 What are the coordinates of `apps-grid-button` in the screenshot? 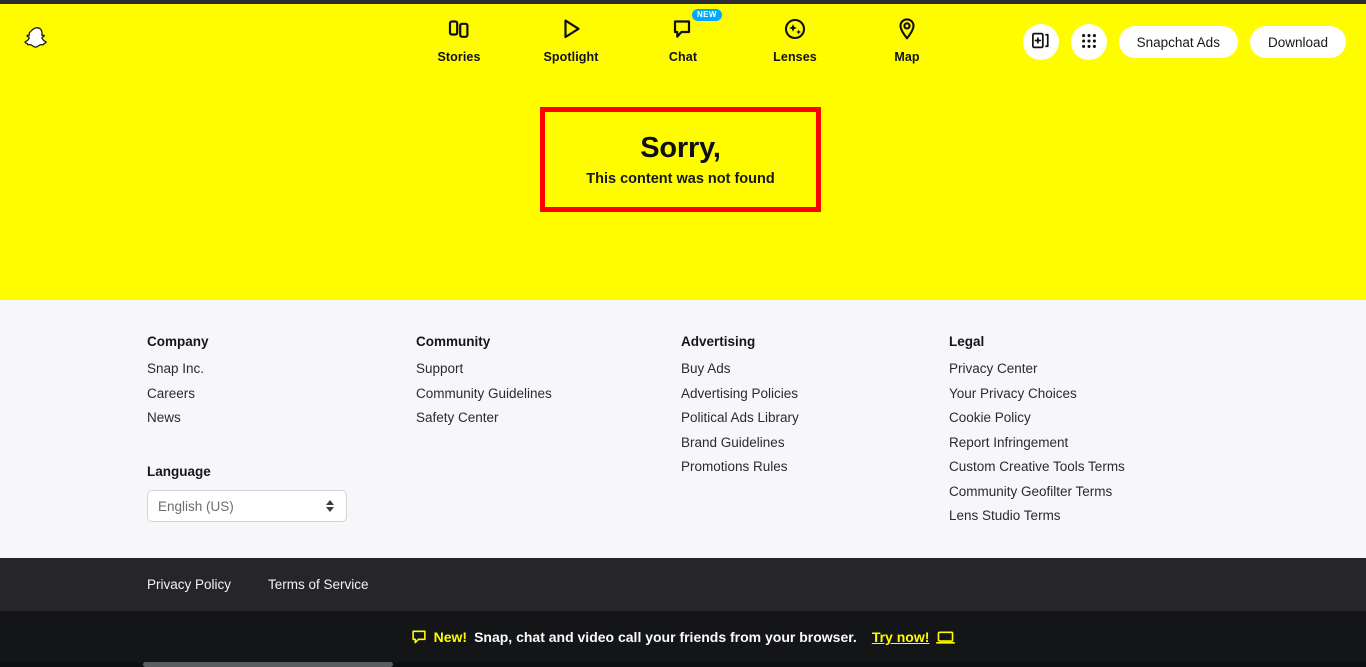 It's located at (1088, 42).